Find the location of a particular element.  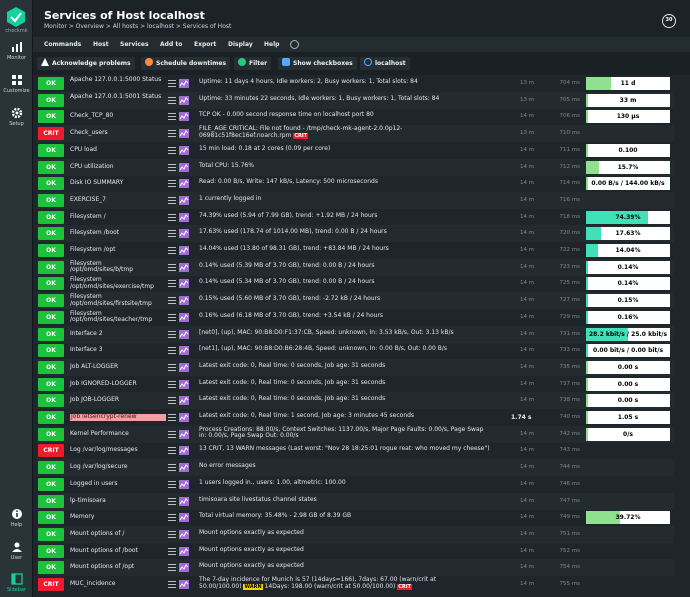

sidebar-item-customize: Customize is located at coordinates (16, 84).